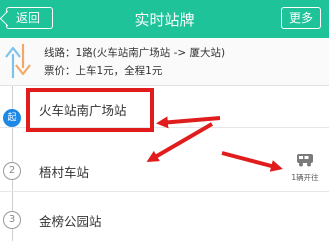 This screenshot has width=329, height=241. What do you see at coordinates (90, 110) in the screenshot?
I see `annotation-highlight-box` at bounding box center [90, 110].